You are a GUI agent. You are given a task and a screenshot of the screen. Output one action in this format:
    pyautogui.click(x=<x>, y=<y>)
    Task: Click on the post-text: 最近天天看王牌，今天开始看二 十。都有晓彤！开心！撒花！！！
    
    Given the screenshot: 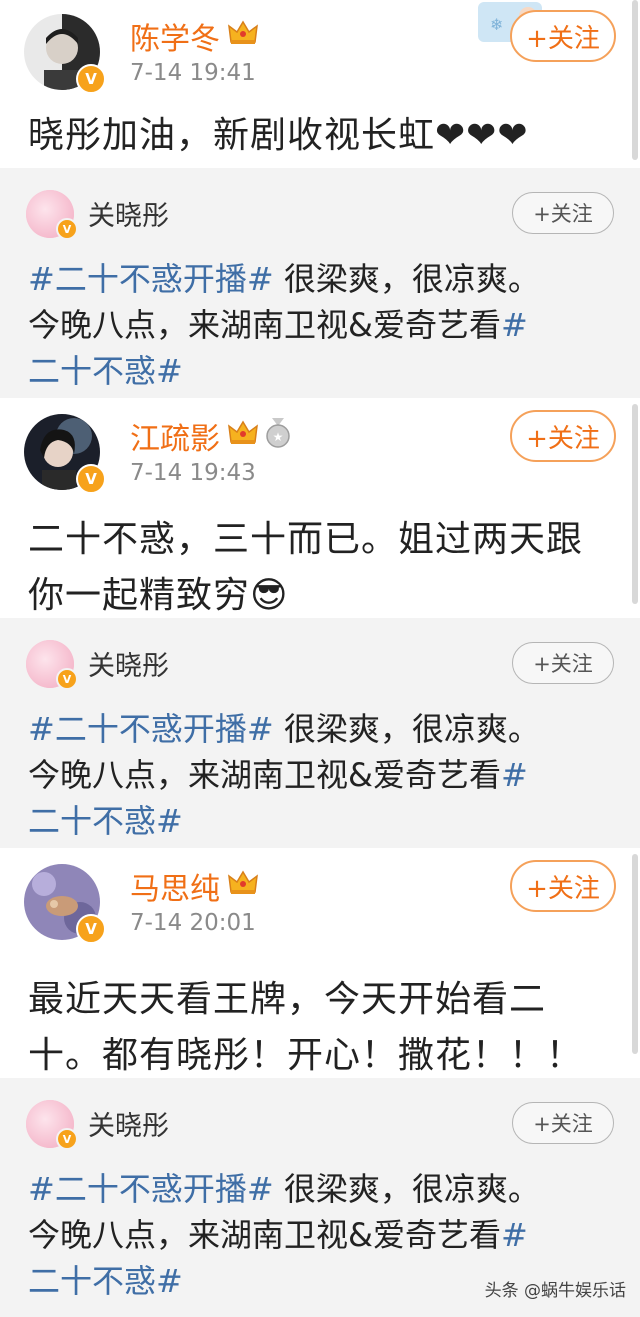 What is the action you would take?
    pyautogui.click(x=305, y=1028)
    